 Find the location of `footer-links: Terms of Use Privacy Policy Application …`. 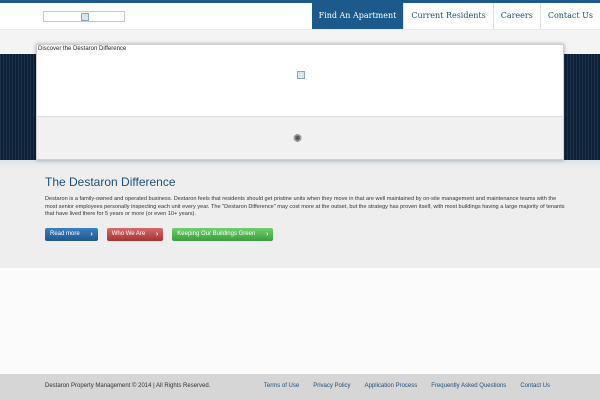

footer-links: Terms of Use Privacy Policy Application … is located at coordinates (407, 386).